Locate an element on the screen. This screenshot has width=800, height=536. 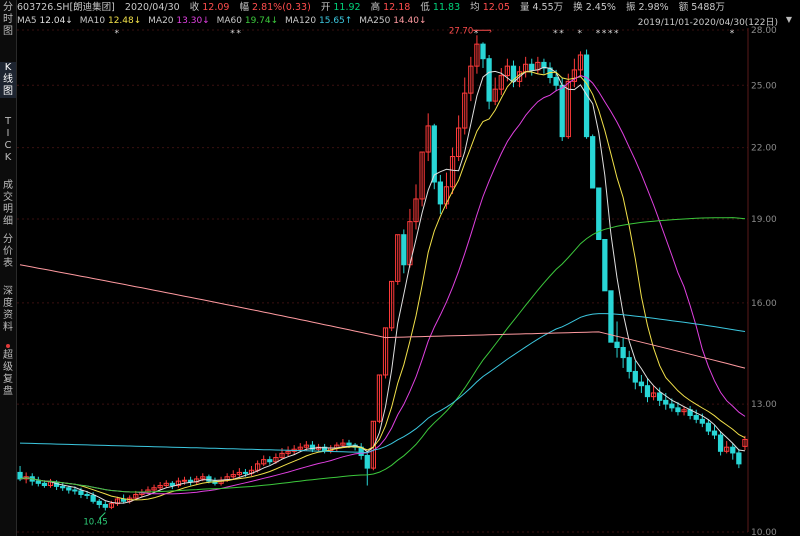
high-price-label: 27.70 is located at coordinates (461, 31).